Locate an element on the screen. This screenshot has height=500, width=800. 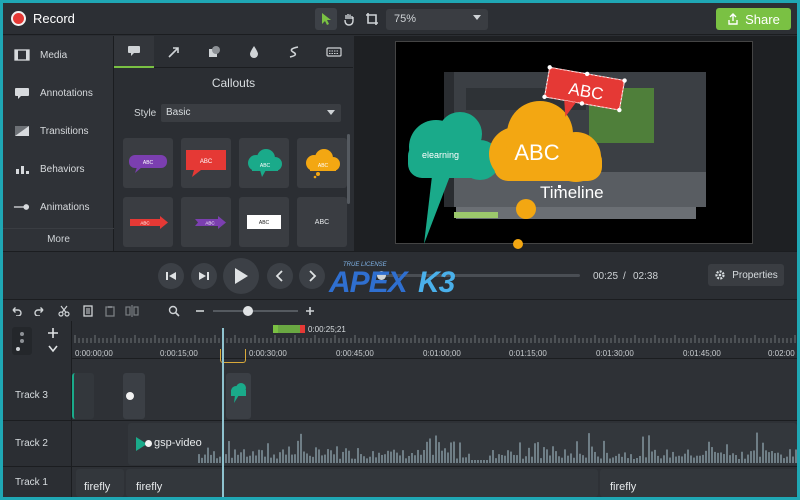
sidebar-item-behaviors: Behaviors is located at coordinates (58, 169).